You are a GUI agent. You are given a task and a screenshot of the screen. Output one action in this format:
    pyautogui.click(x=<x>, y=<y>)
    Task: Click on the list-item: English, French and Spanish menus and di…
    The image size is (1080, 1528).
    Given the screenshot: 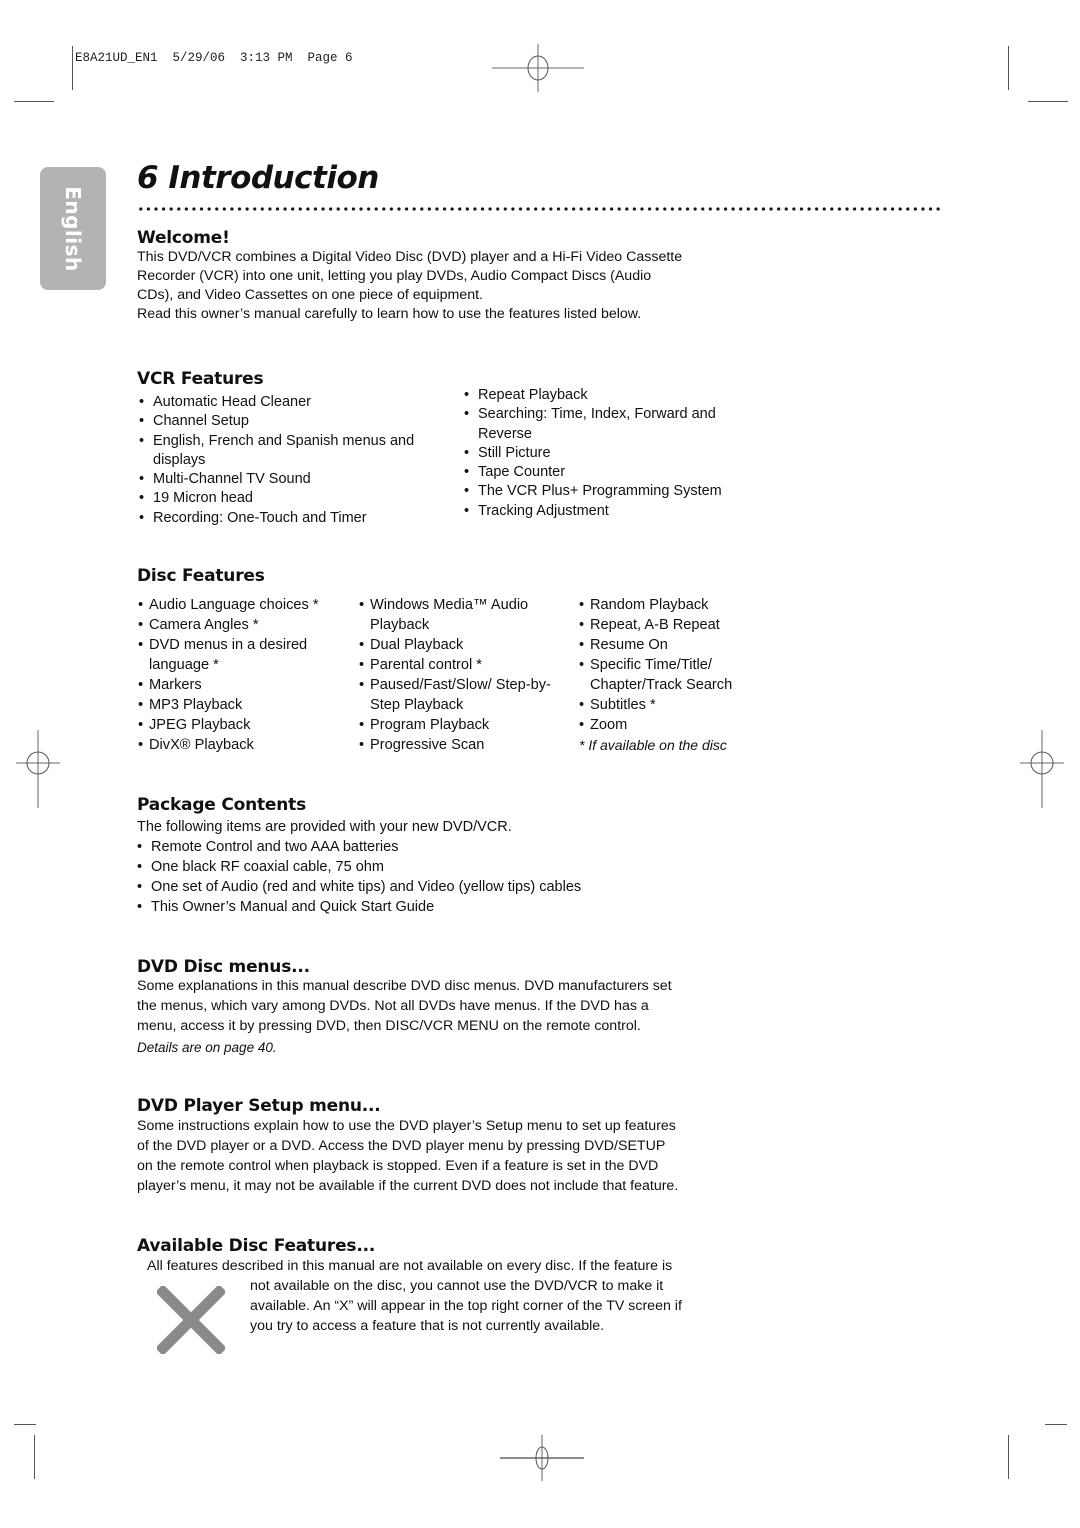 What is the action you would take?
    pyautogui.click(x=288, y=451)
    